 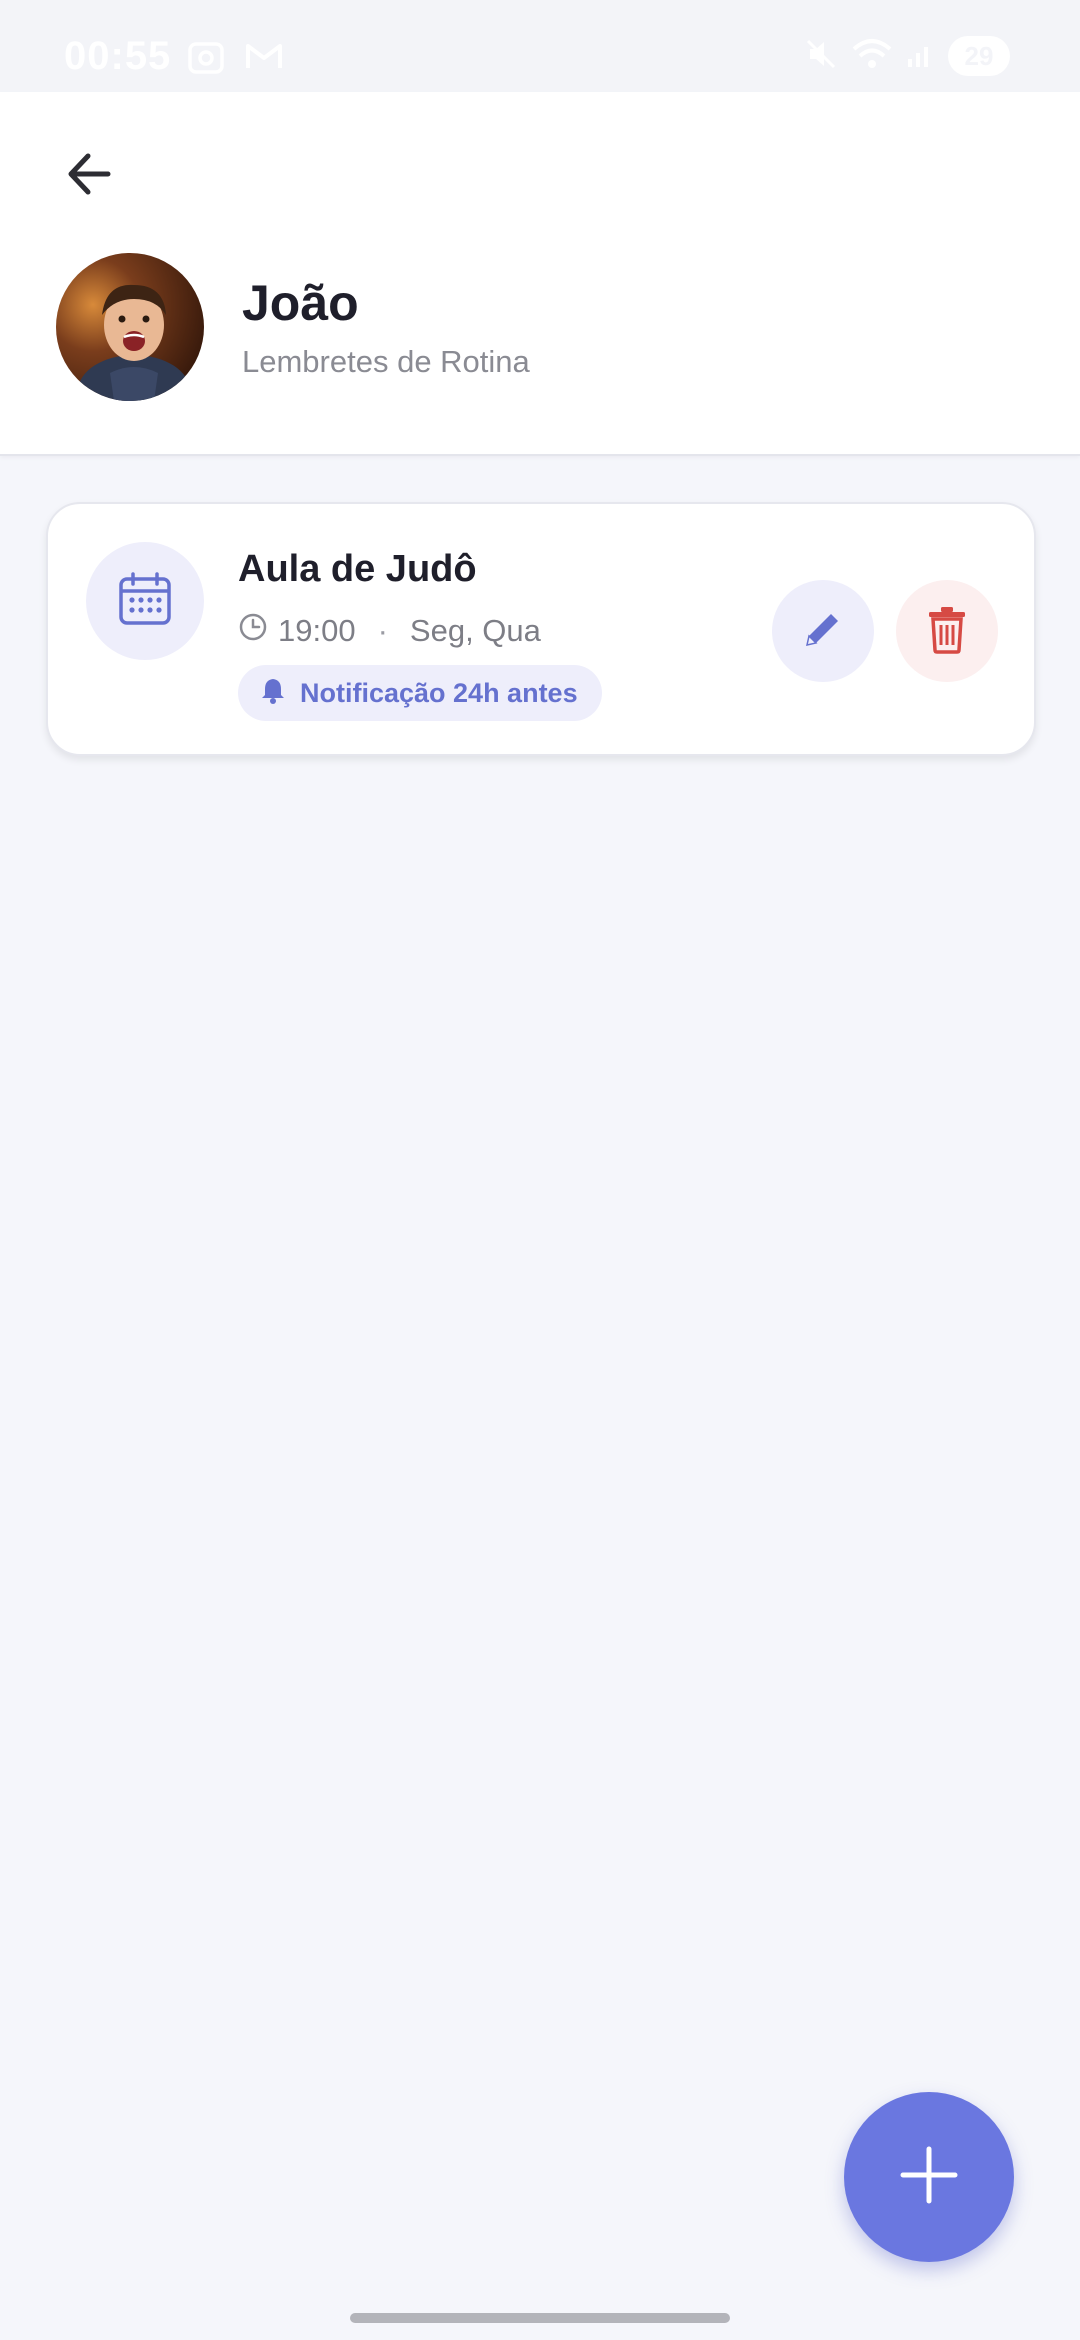 I want to click on trash-icon, so click(x=947, y=631).